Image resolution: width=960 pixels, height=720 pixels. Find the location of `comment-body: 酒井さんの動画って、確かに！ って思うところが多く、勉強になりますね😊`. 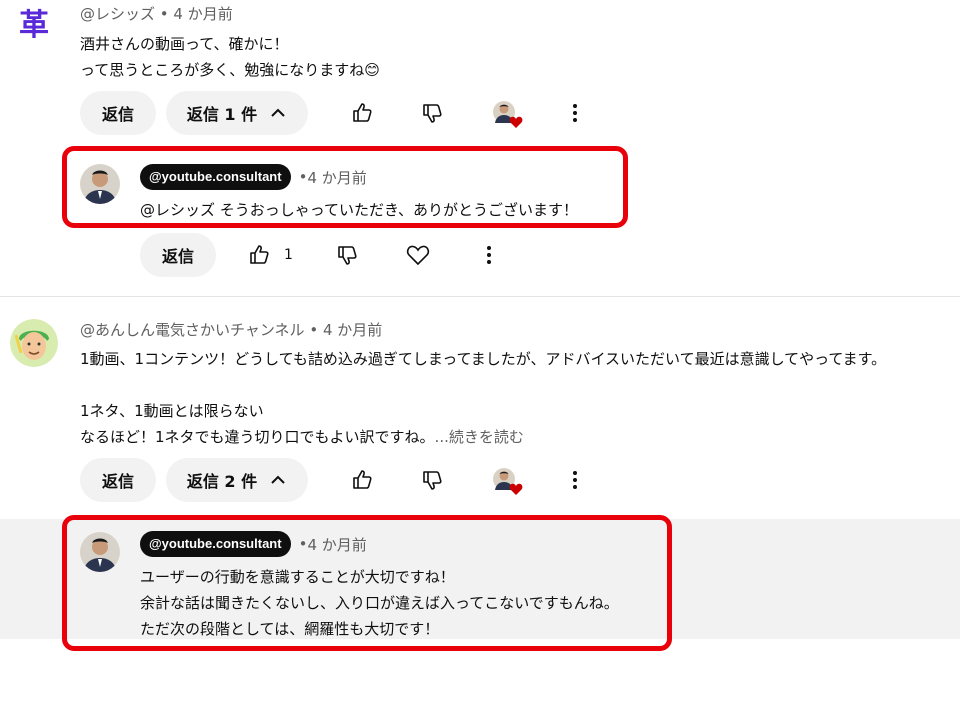

comment-body: 酒井さんの動画って、確かに！ って思うところが多く、勉強になりますね😊 is located at coordinates (230, 57).